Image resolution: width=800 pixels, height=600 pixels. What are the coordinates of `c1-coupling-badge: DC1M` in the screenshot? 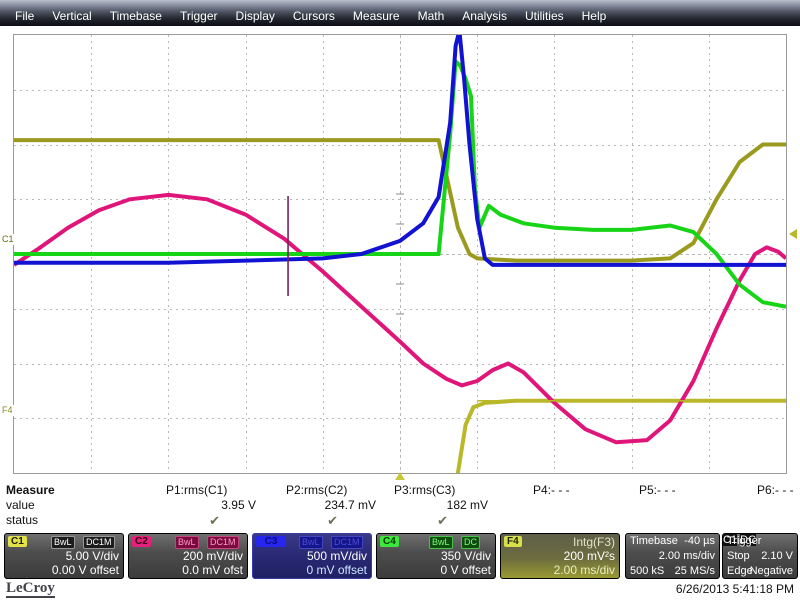 It's located at (99, 542).